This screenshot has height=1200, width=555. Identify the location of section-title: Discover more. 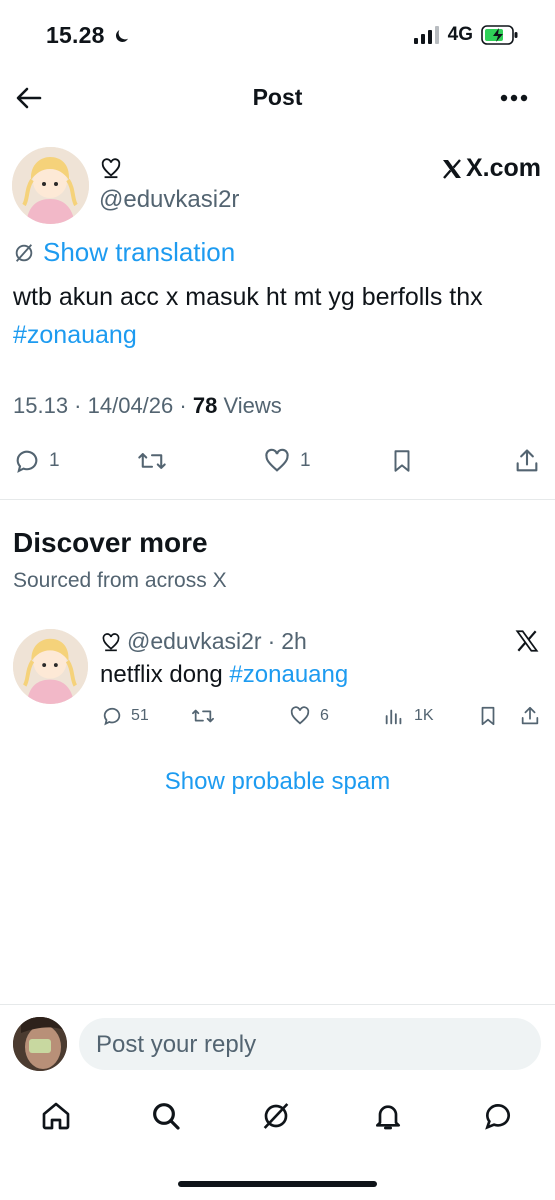
(110, 542).